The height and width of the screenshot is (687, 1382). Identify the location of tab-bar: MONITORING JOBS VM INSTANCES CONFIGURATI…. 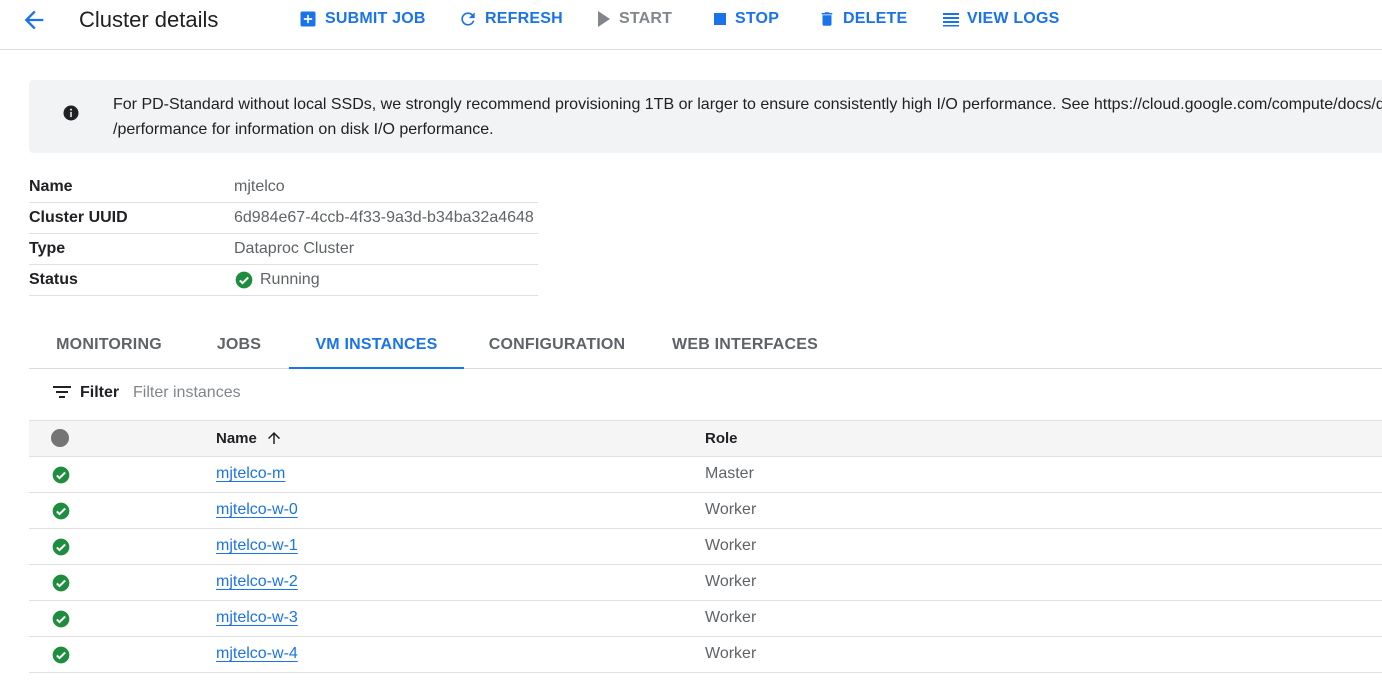
(705, 345).